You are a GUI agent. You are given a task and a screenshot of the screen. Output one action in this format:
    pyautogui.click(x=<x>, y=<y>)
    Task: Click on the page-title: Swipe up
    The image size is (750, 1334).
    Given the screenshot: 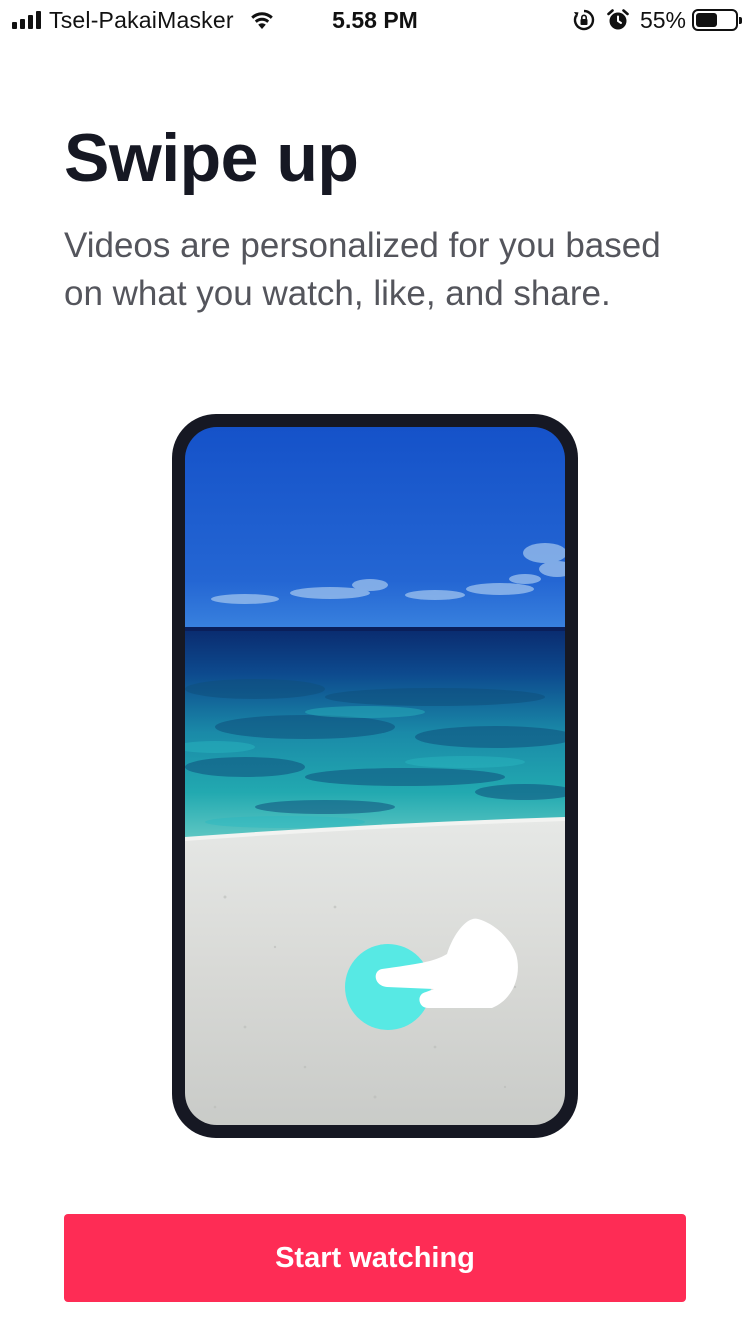 What is the action you would take?
    pyautogui.click(x=211, y=158)
    